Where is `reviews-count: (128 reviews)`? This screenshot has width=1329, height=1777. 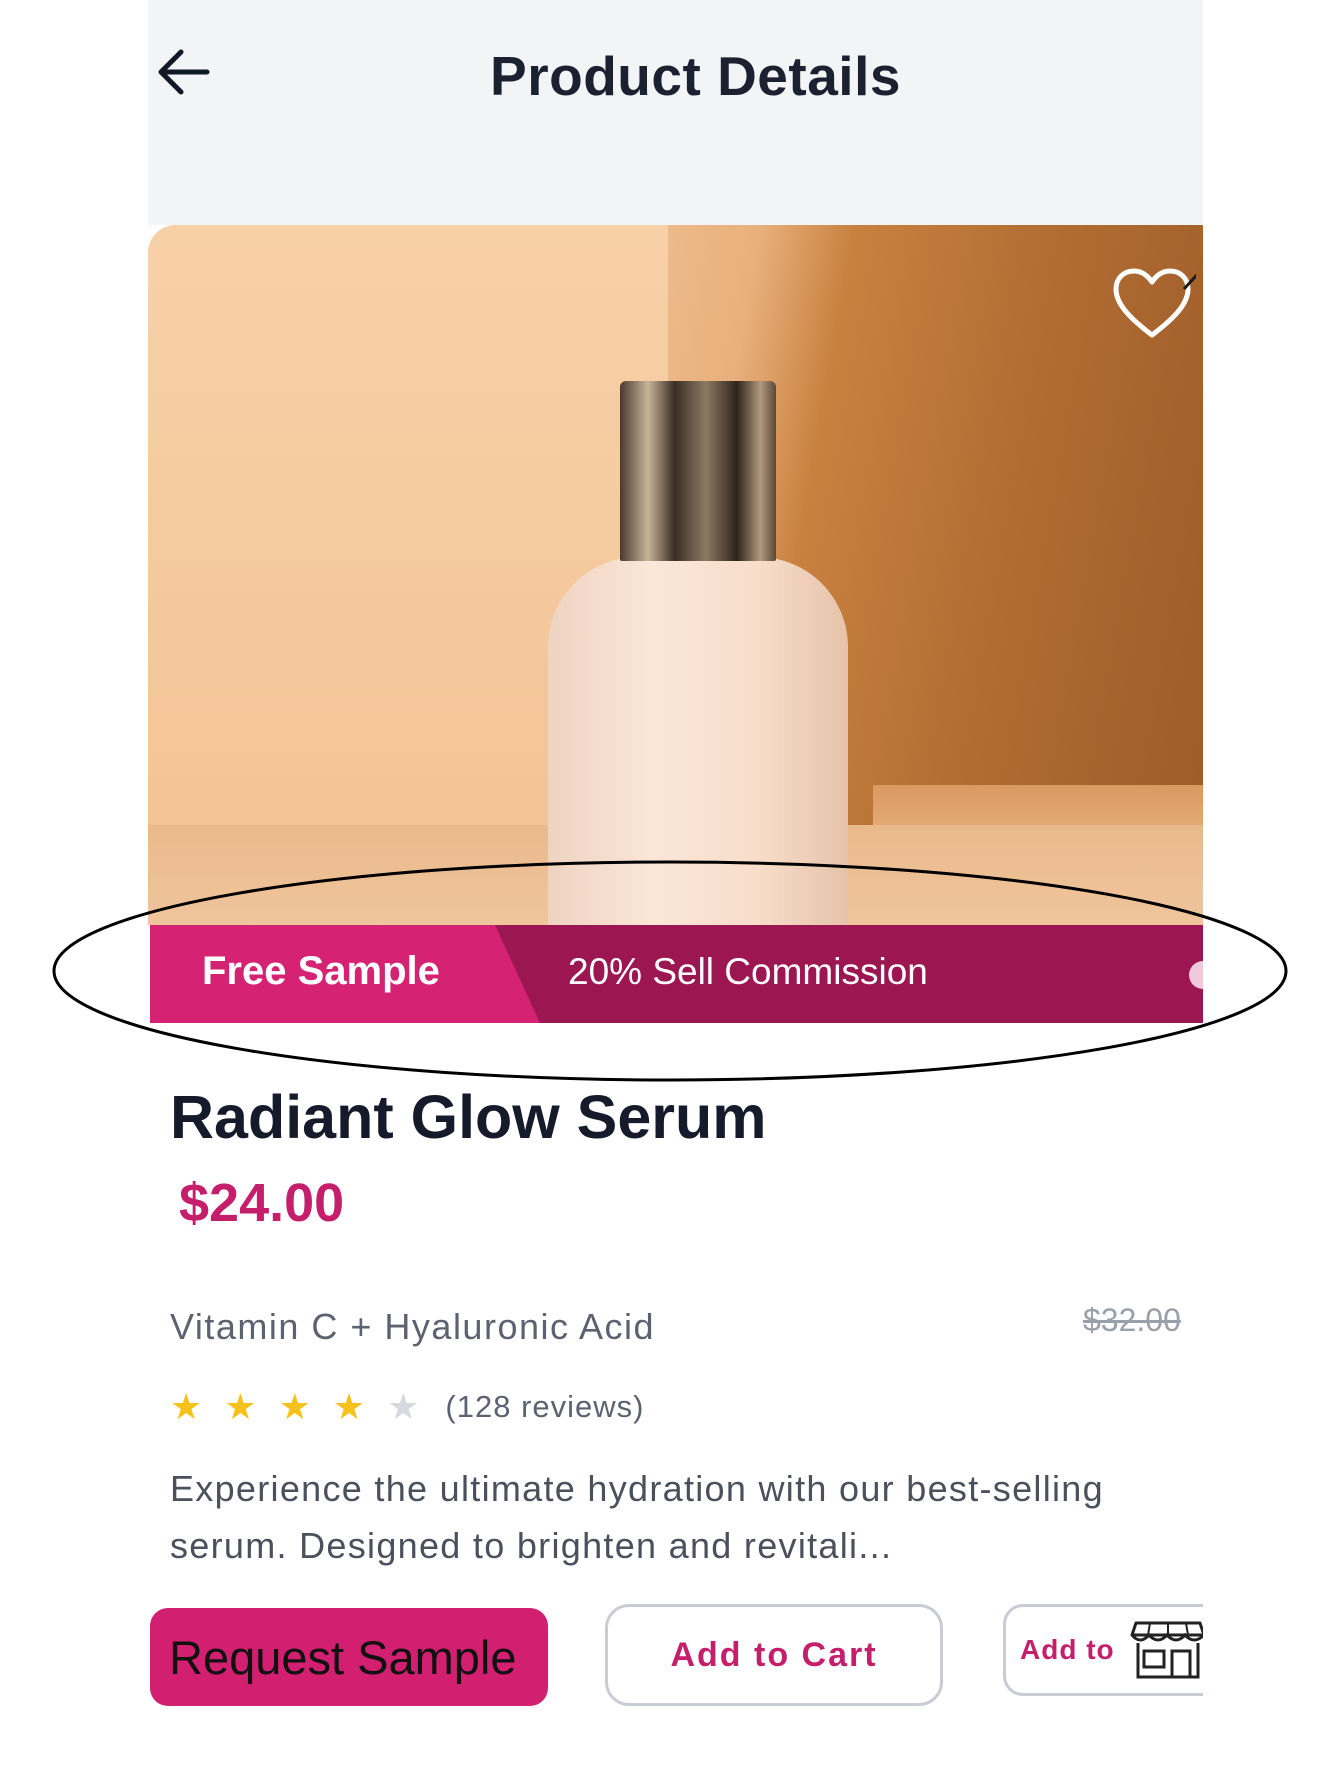
reviews-count: (128 reviews) is located at coordinates (544, 1407).